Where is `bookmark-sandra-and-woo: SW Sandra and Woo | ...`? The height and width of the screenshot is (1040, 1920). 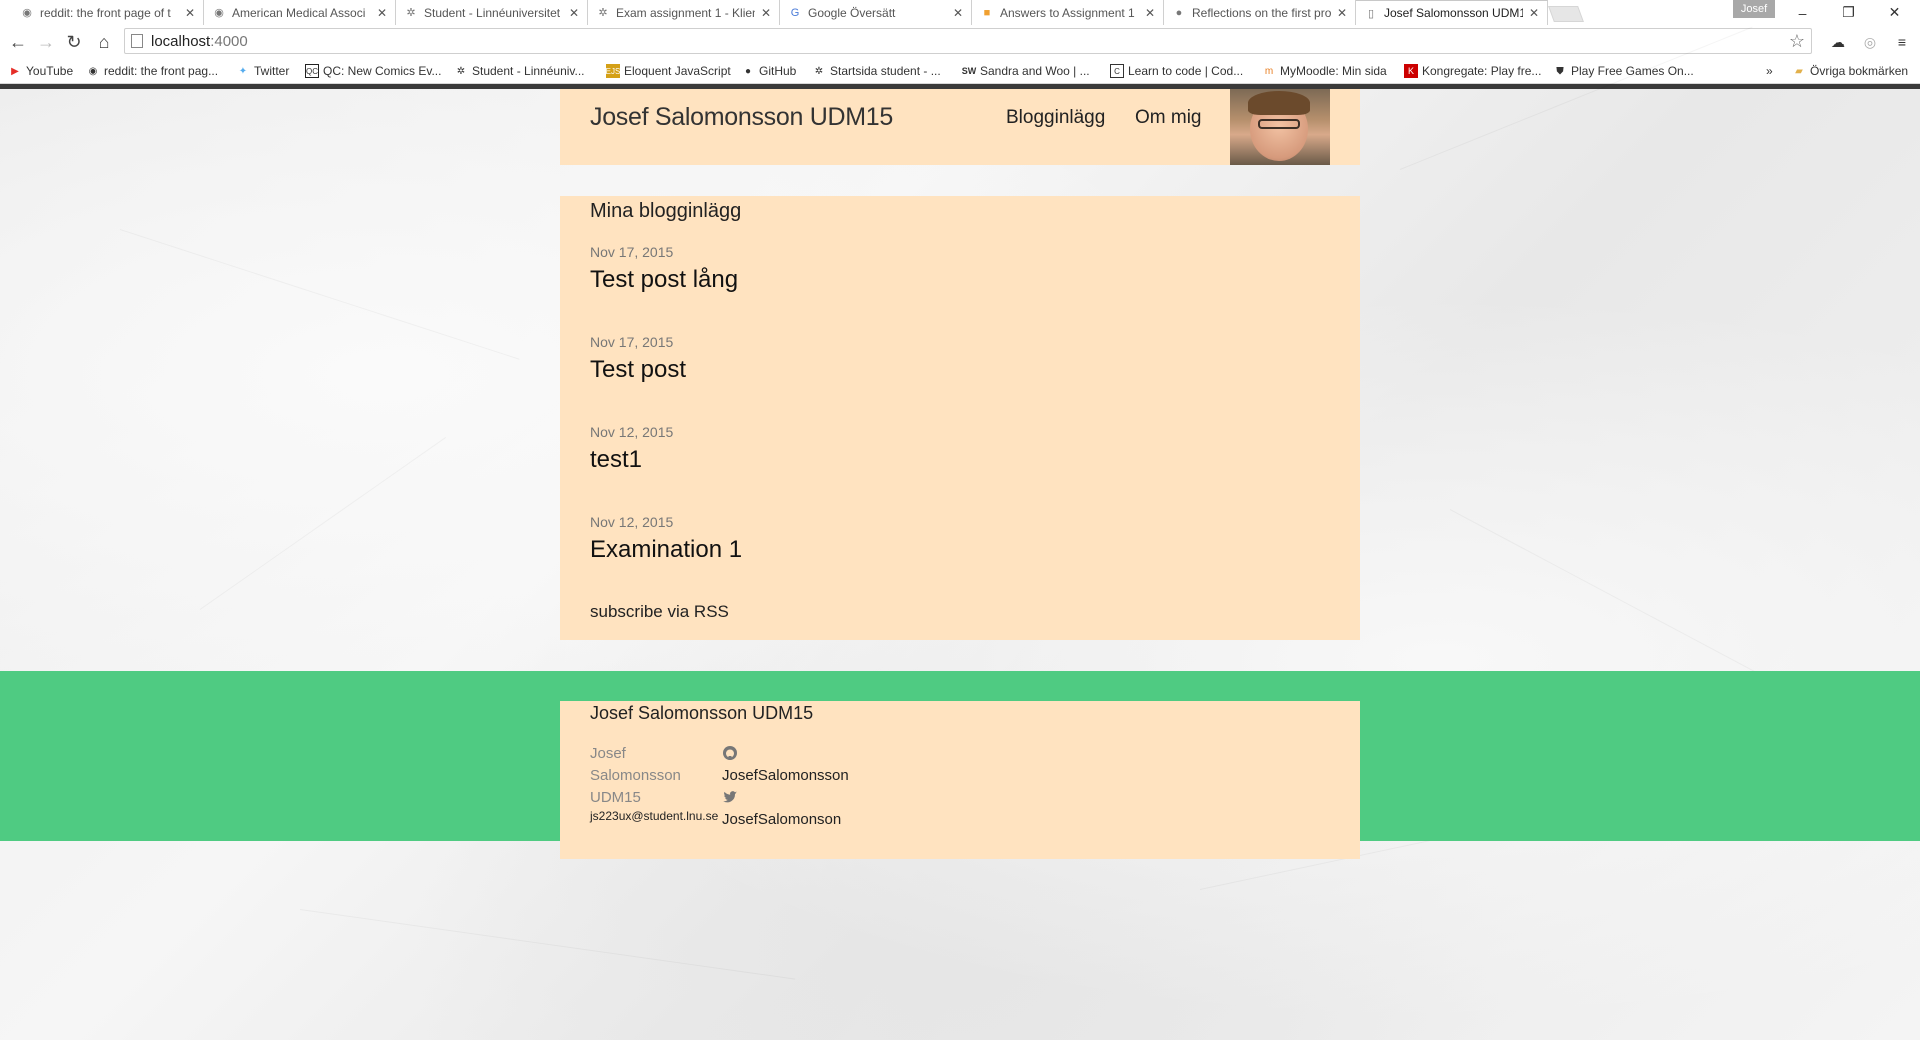 bookmark-sandra-and-woo: SW Sandra and Woo | ... is located at coordinates (1026, 71).